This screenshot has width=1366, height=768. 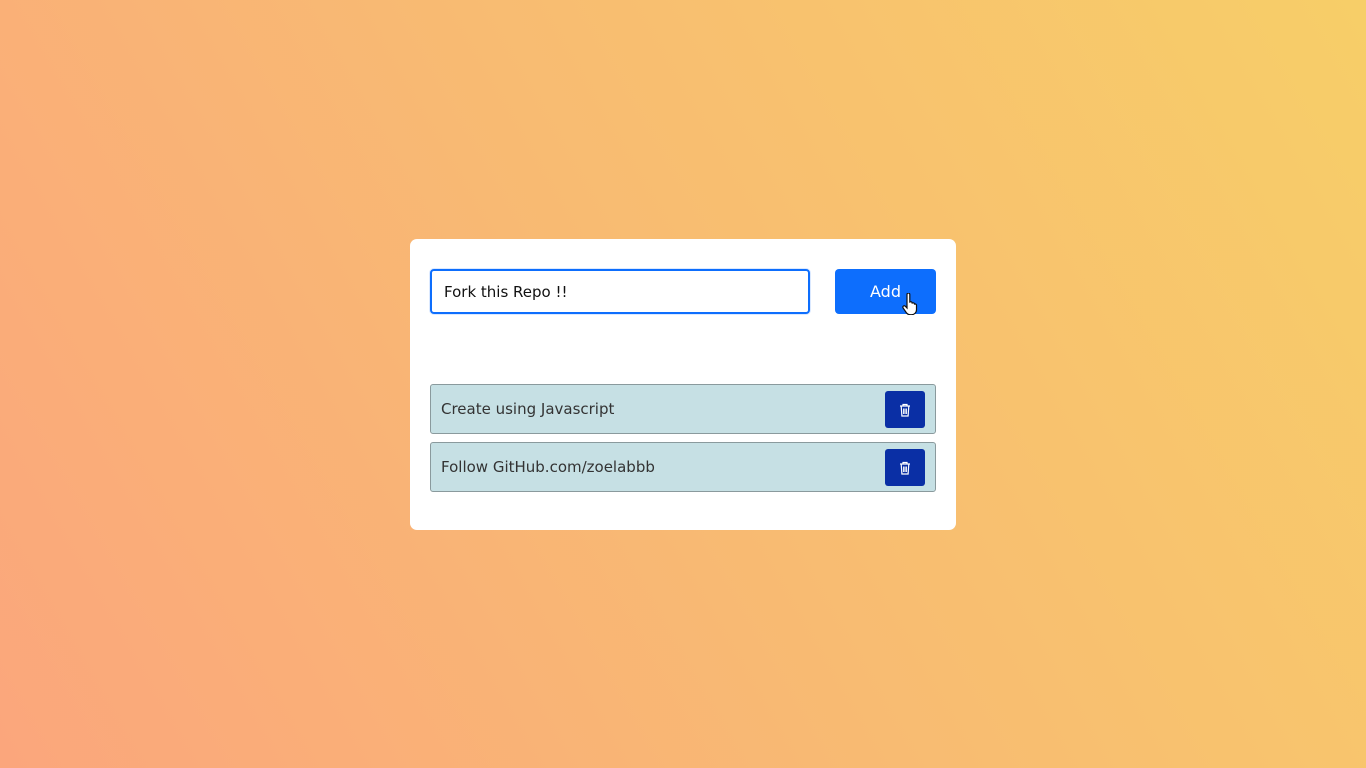 I want to click on task-item: Create using Javascript, so click(x=683, y=409).